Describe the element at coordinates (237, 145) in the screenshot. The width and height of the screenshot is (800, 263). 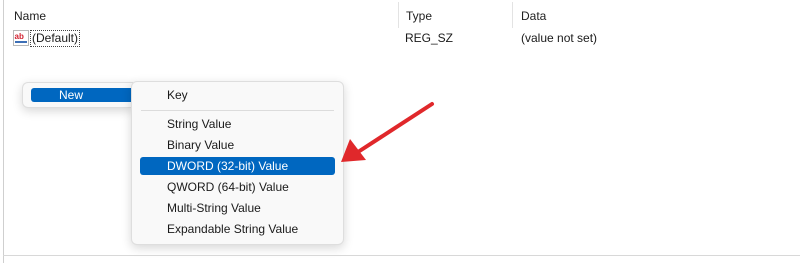
I see `submenu-item-binary-value: Binary Value` at that location.